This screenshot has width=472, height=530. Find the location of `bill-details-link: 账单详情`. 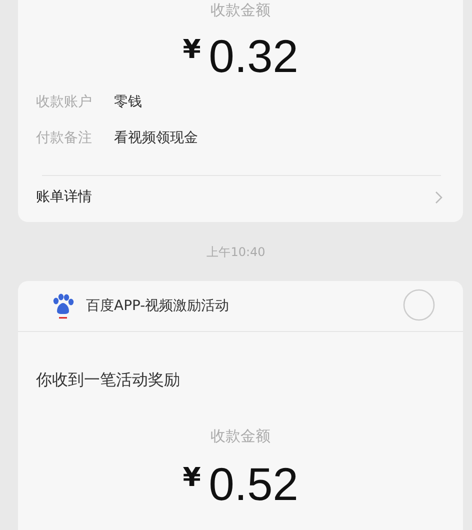

bill-details-link: 账单详情 is located at coordinates (240, 195).